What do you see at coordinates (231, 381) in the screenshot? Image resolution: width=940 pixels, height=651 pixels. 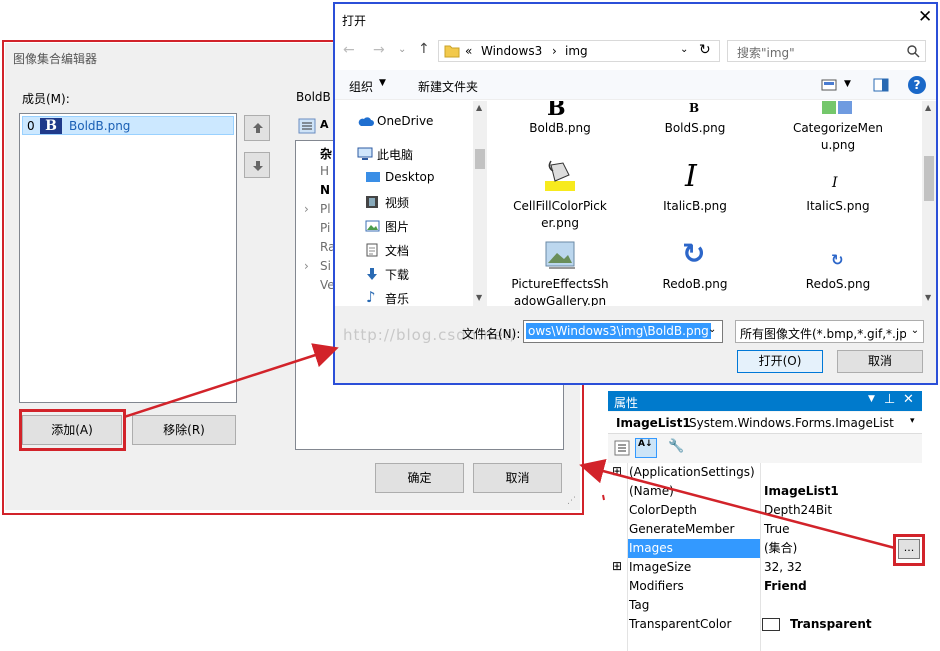 I see `arrow-add-to-dialog` at bounding box center [231, 381].